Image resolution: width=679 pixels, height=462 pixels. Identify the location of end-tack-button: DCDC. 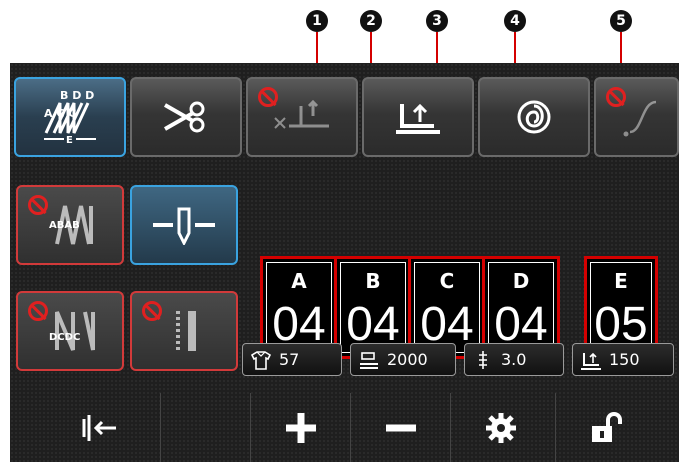
(70, 331).